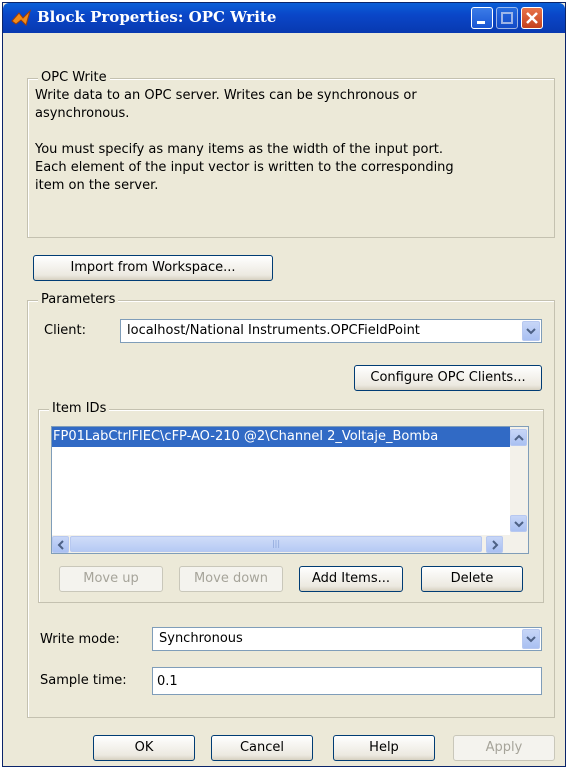 Image resolution: width=568 pixels, height=769 pixels. What do you see at coordinates (504, 748) in the screenshot?
I see `apply-button: Apply` at bounding box center [504, 748].